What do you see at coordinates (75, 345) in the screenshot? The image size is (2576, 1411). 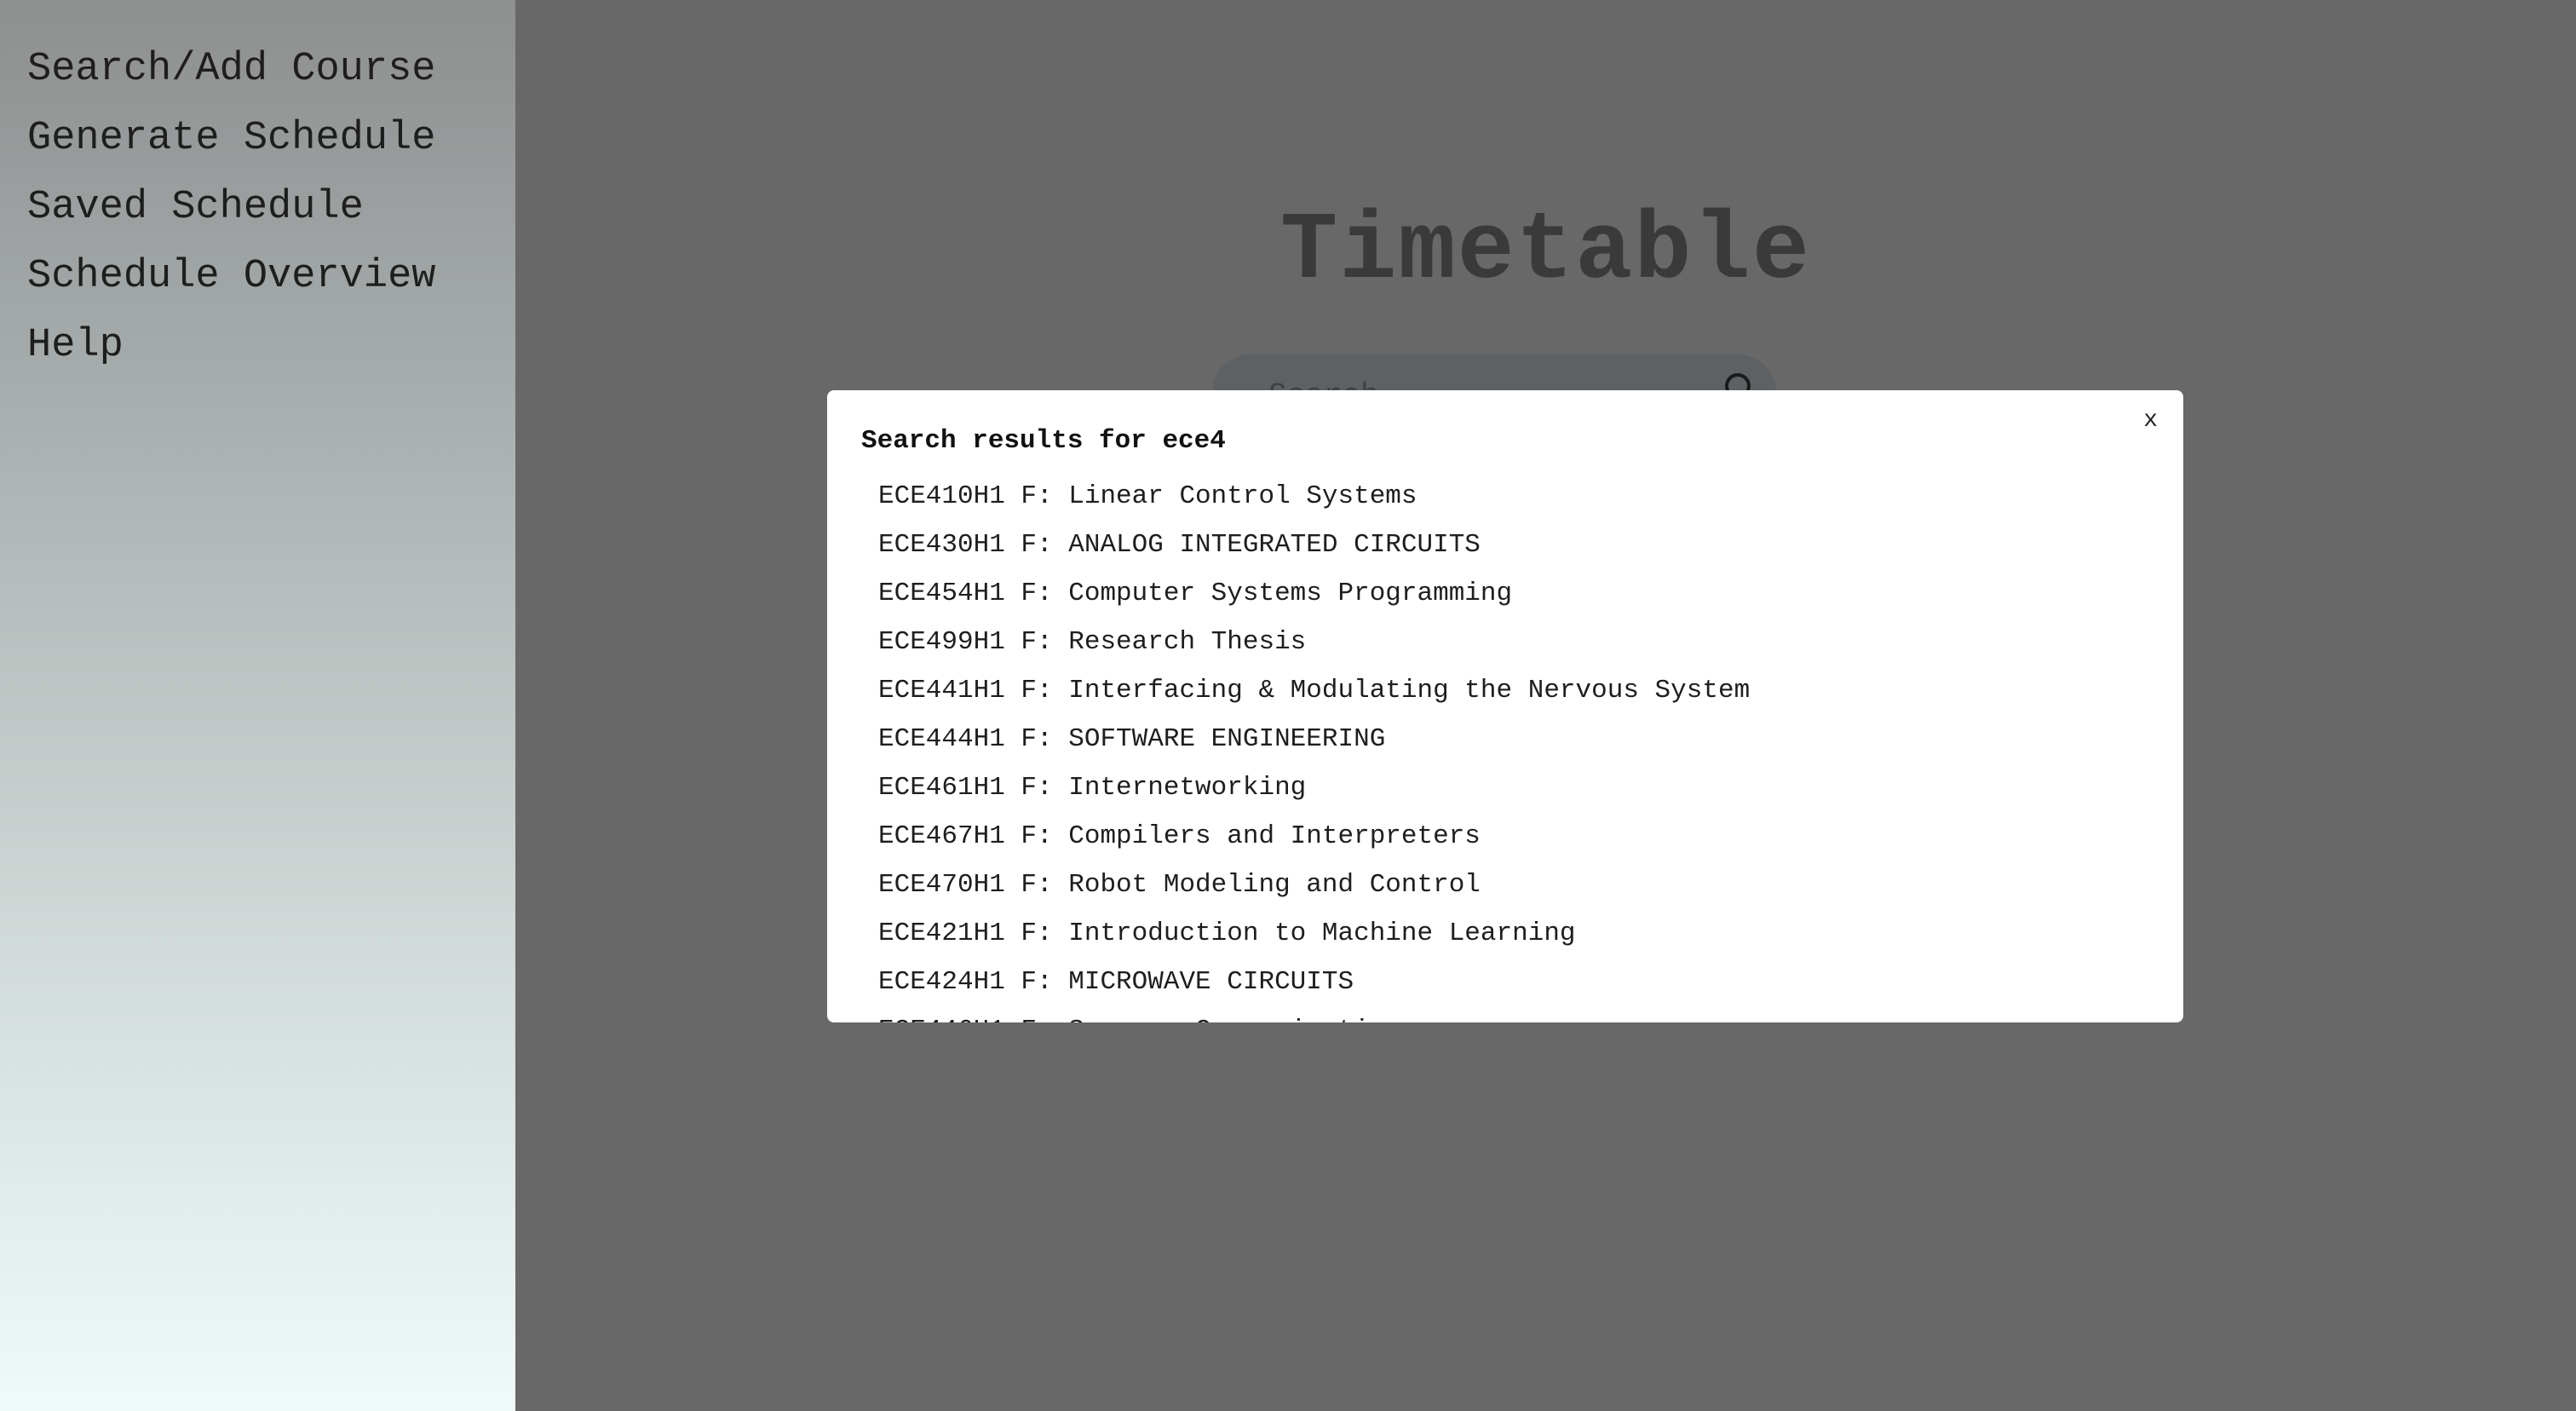 I see `sidebar-item-help: Help` at bounding box center [75, 345].